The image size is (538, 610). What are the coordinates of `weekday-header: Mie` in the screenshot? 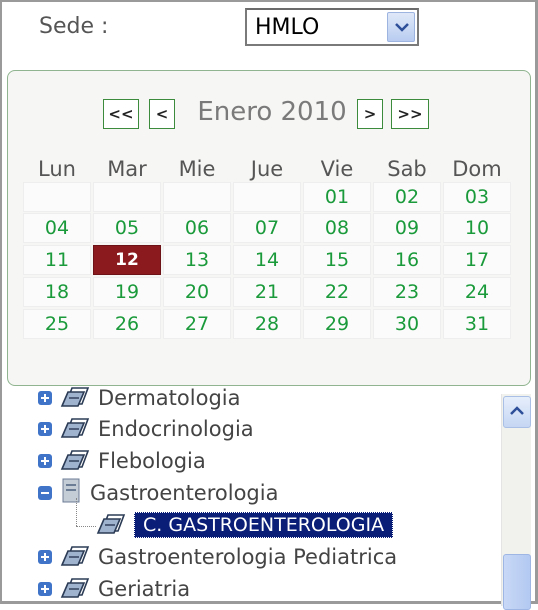 It's located at (197, 169).